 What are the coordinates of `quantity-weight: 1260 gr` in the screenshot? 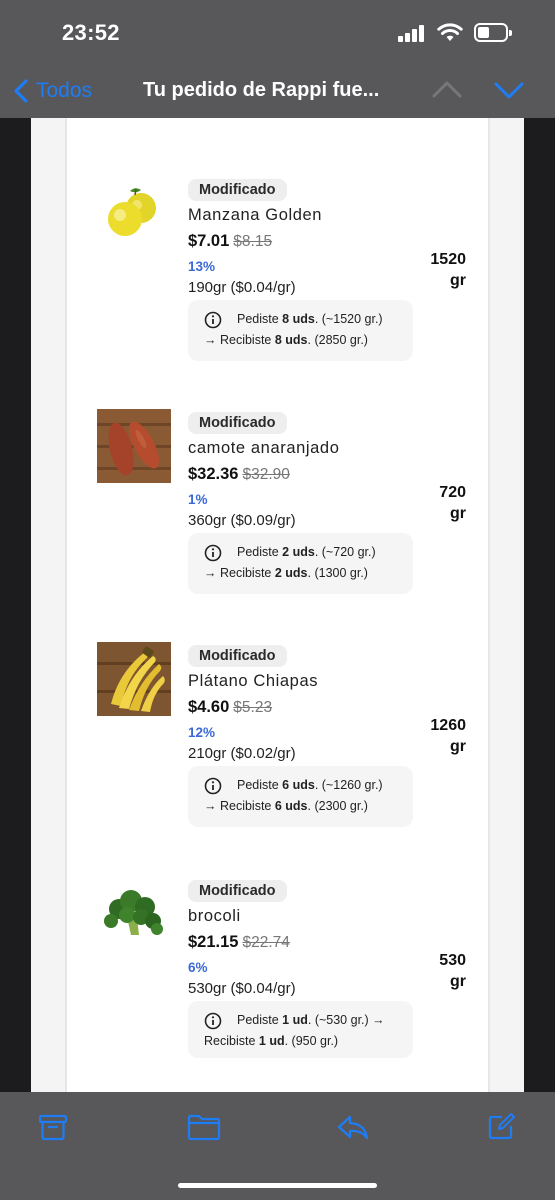 It's located at (436, 736).